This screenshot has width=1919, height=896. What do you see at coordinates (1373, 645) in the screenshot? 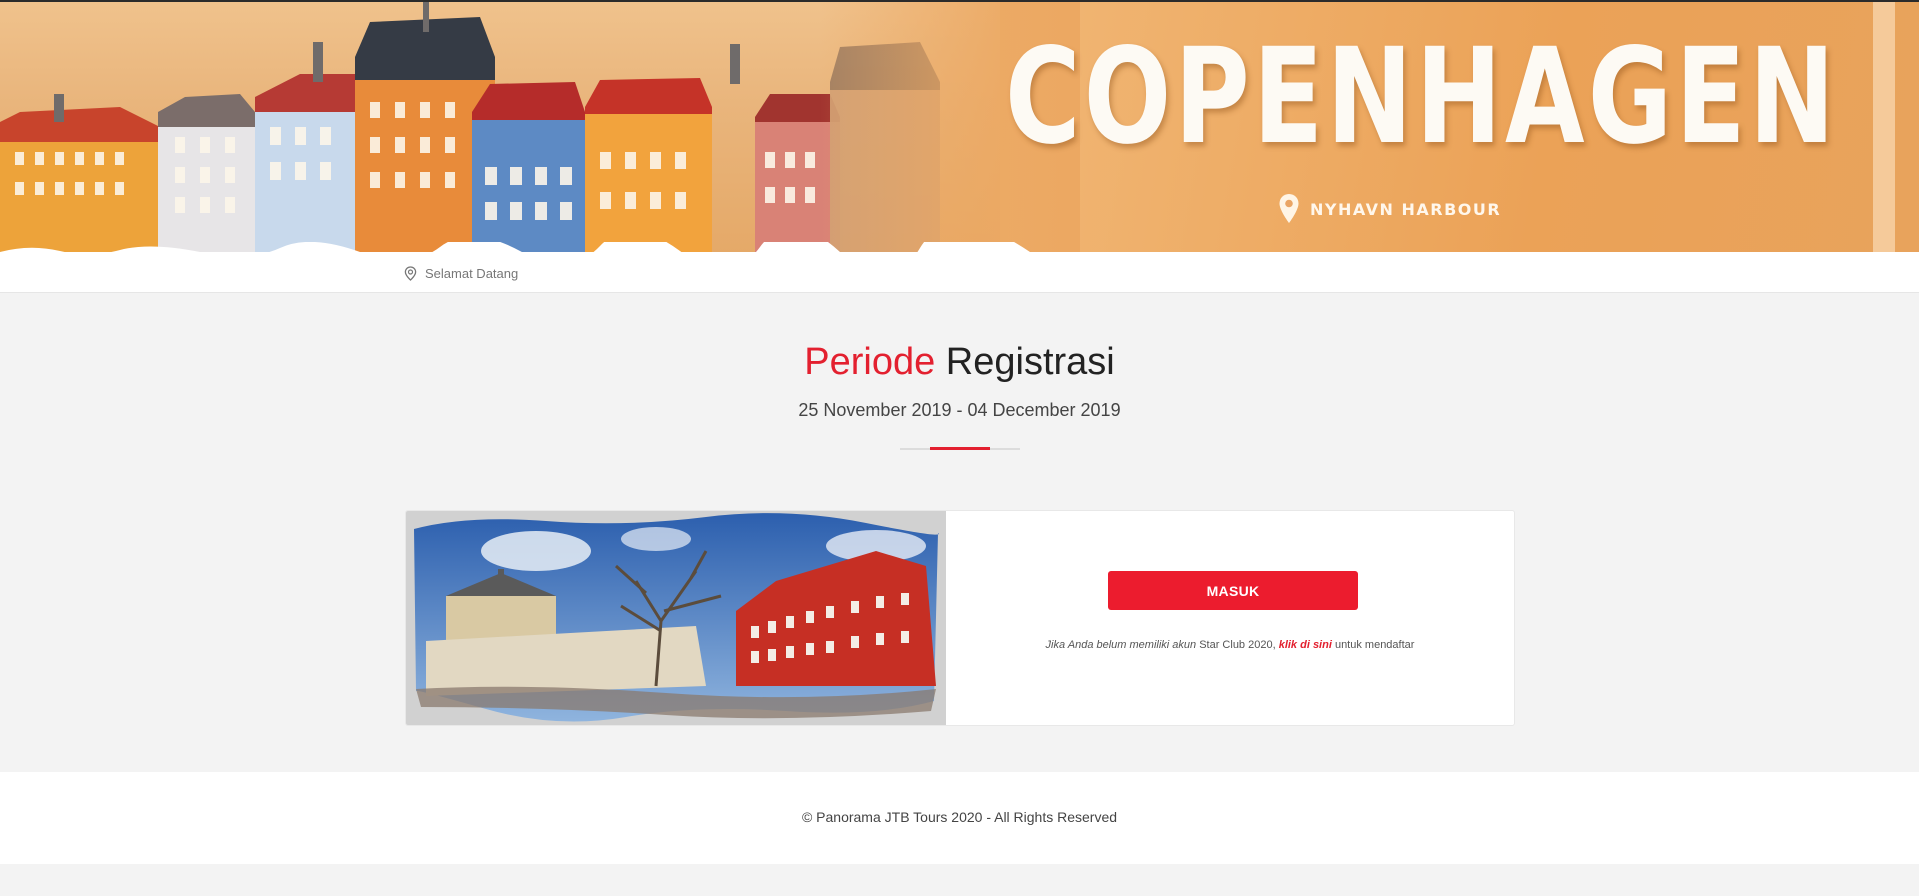
I see `register-note-suffix: untuk mendaftar` at bounding box center [1373, 645].